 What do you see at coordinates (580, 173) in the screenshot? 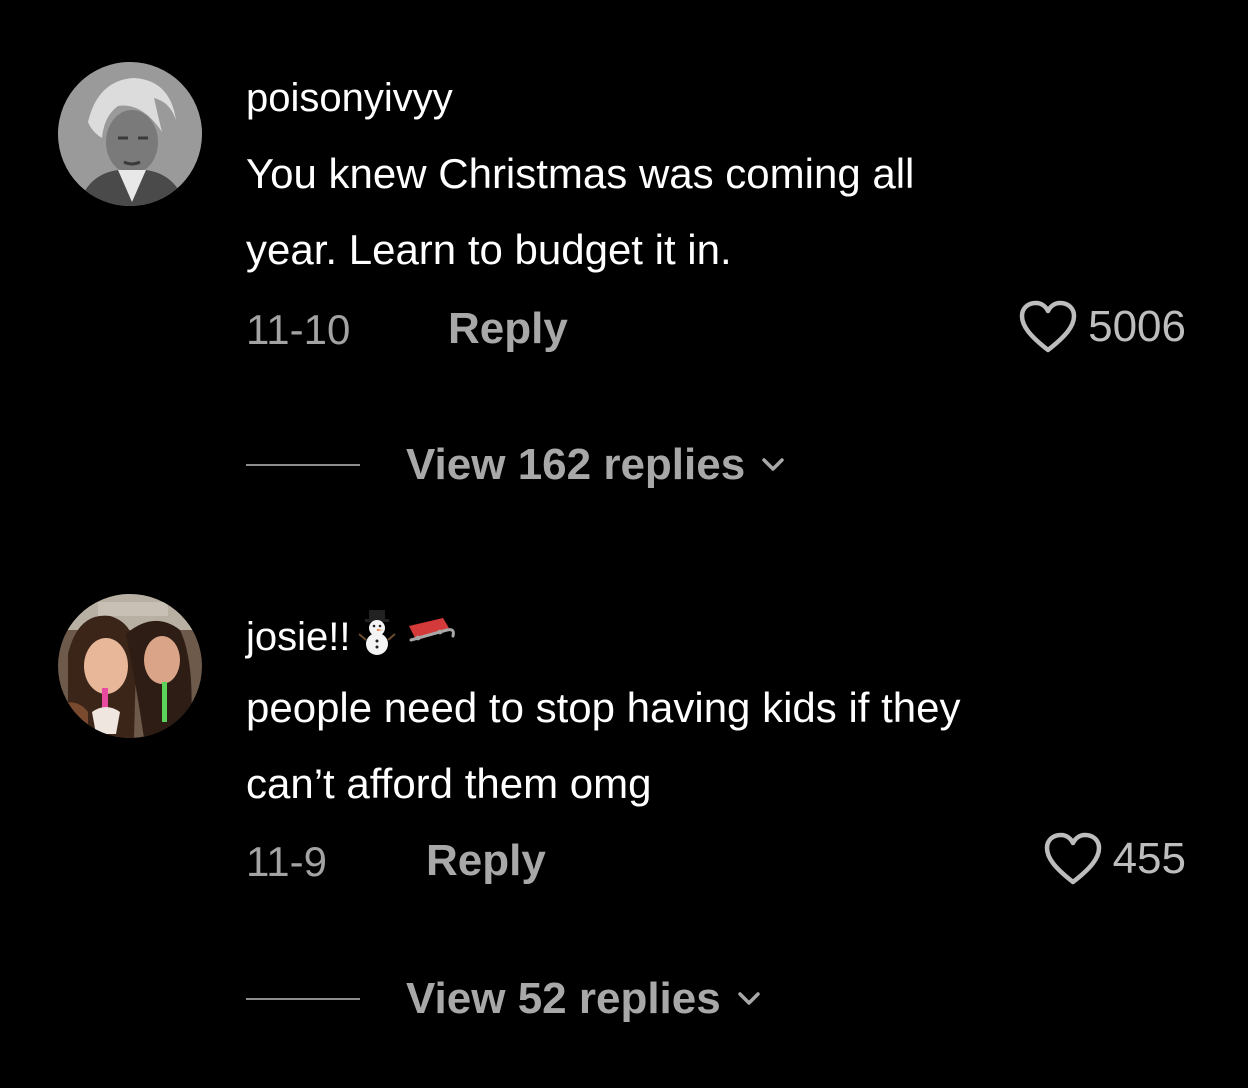
I see `comment-text-line: You knew Christmas was coming all` at bounding box center [580, 173].